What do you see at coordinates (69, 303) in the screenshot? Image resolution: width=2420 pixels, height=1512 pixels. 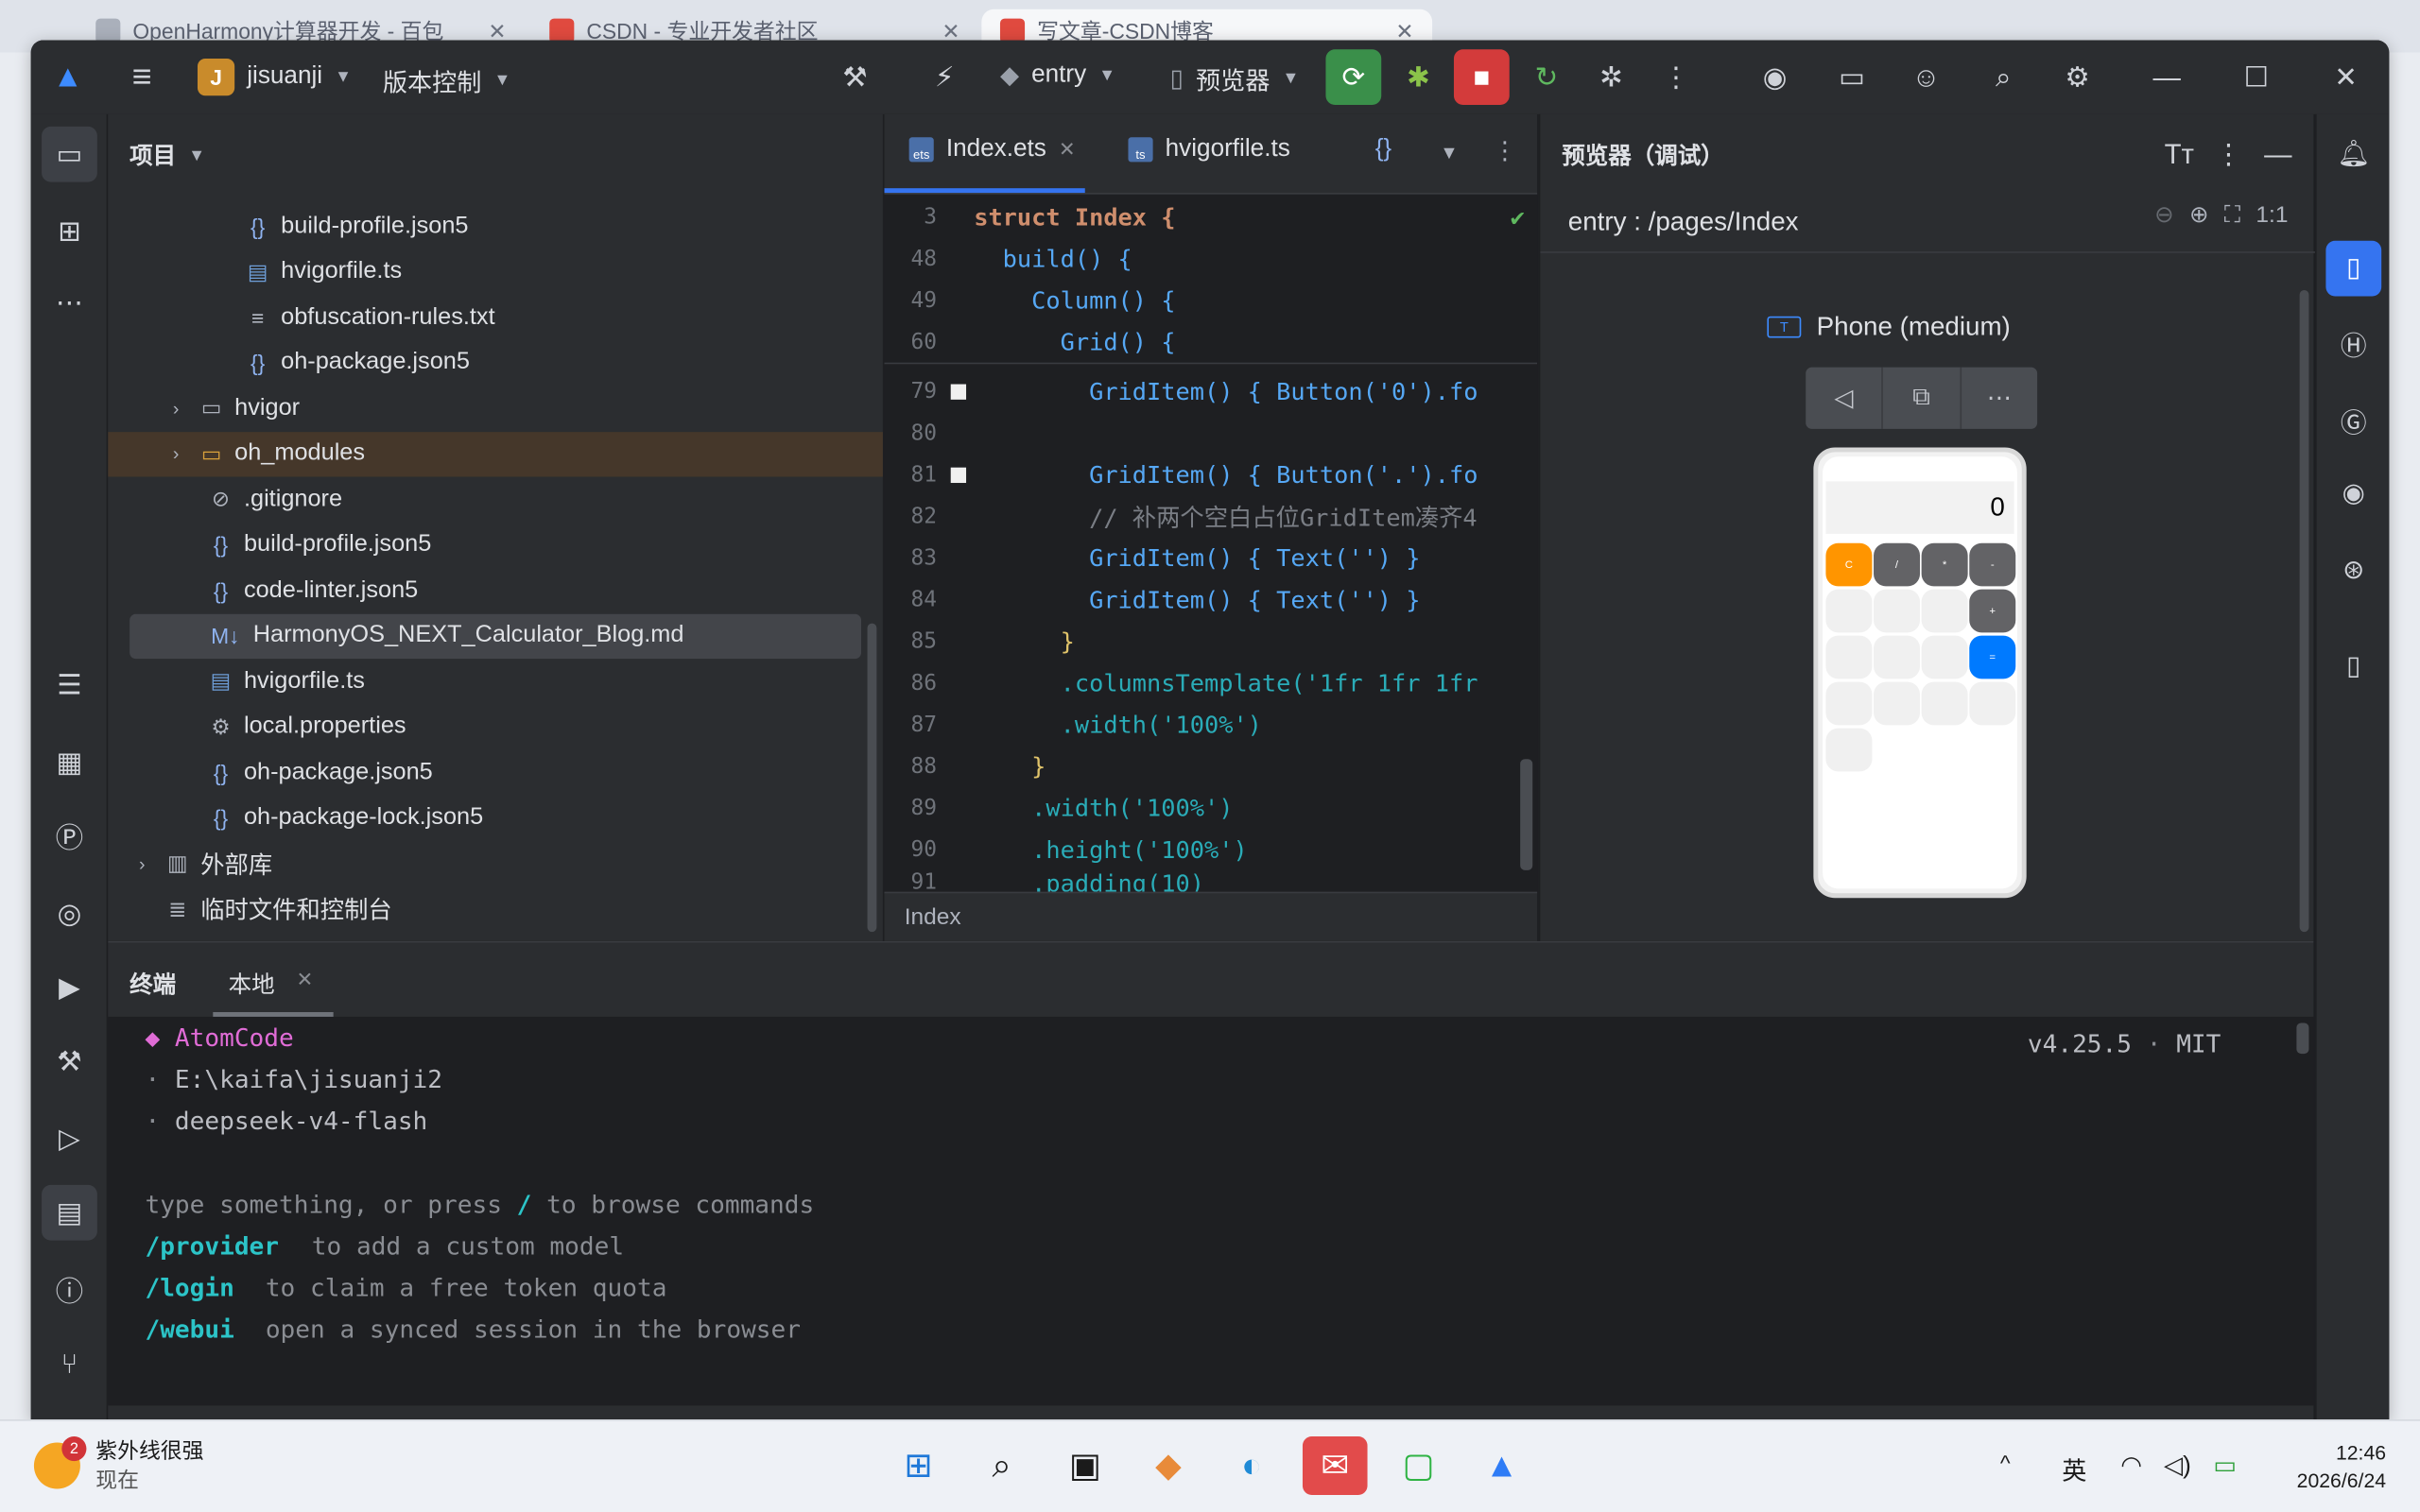 I see `more-tools-icon: ⋯` at bounding box center [69, 303].